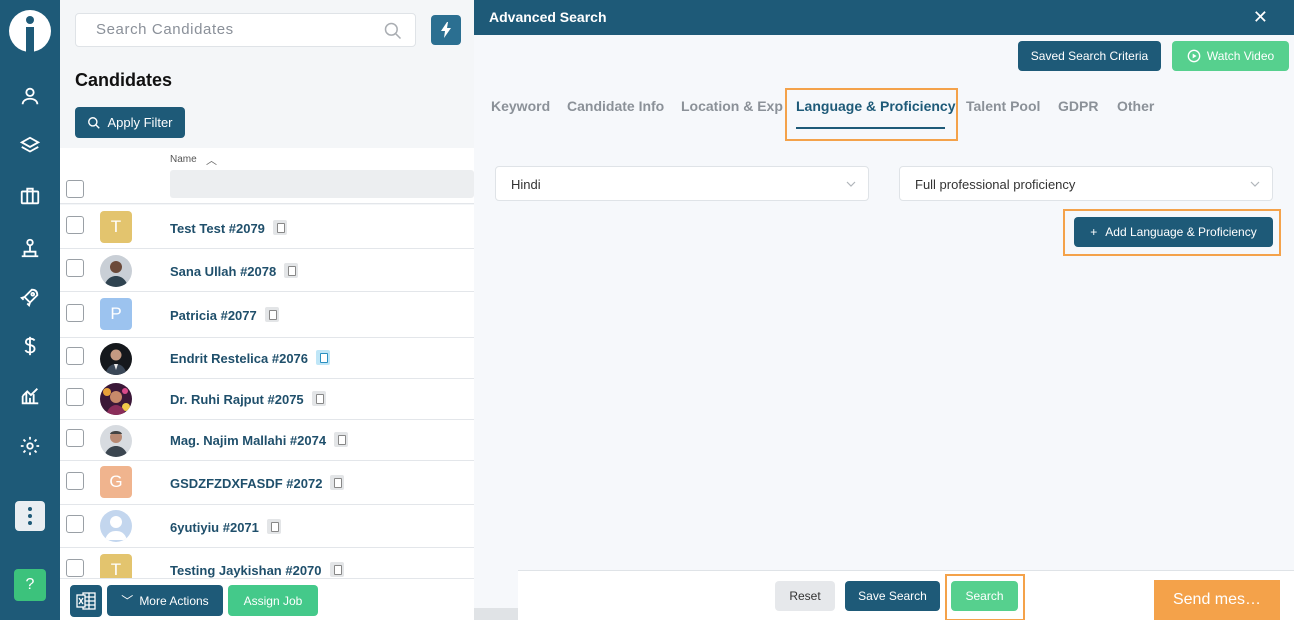 The height and width of the screenshot is (620, 1294). I want to click on candidate-name-link: Endrit Restelica #2076, so click(250, 358).